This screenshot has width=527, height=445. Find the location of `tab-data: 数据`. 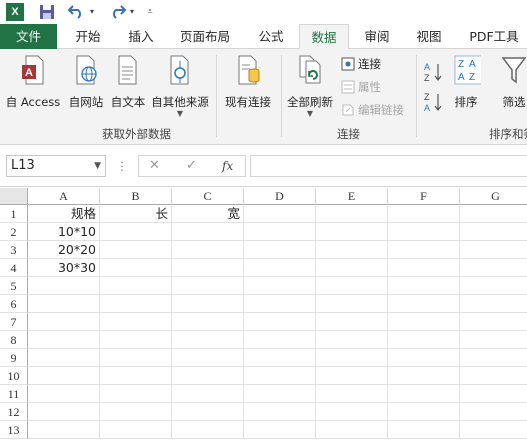

tab-data: 数据 is located at coordinates (324, 37).